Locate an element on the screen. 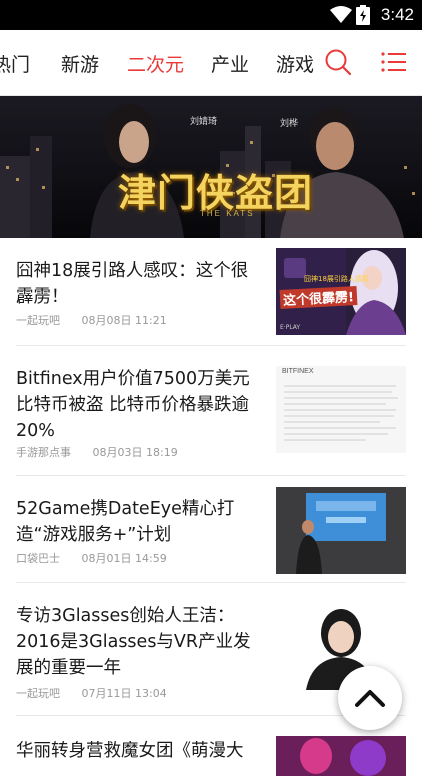  category-tabs: 热门 新游 二次元 产业 游戏 is located at coordinates (161, 63).